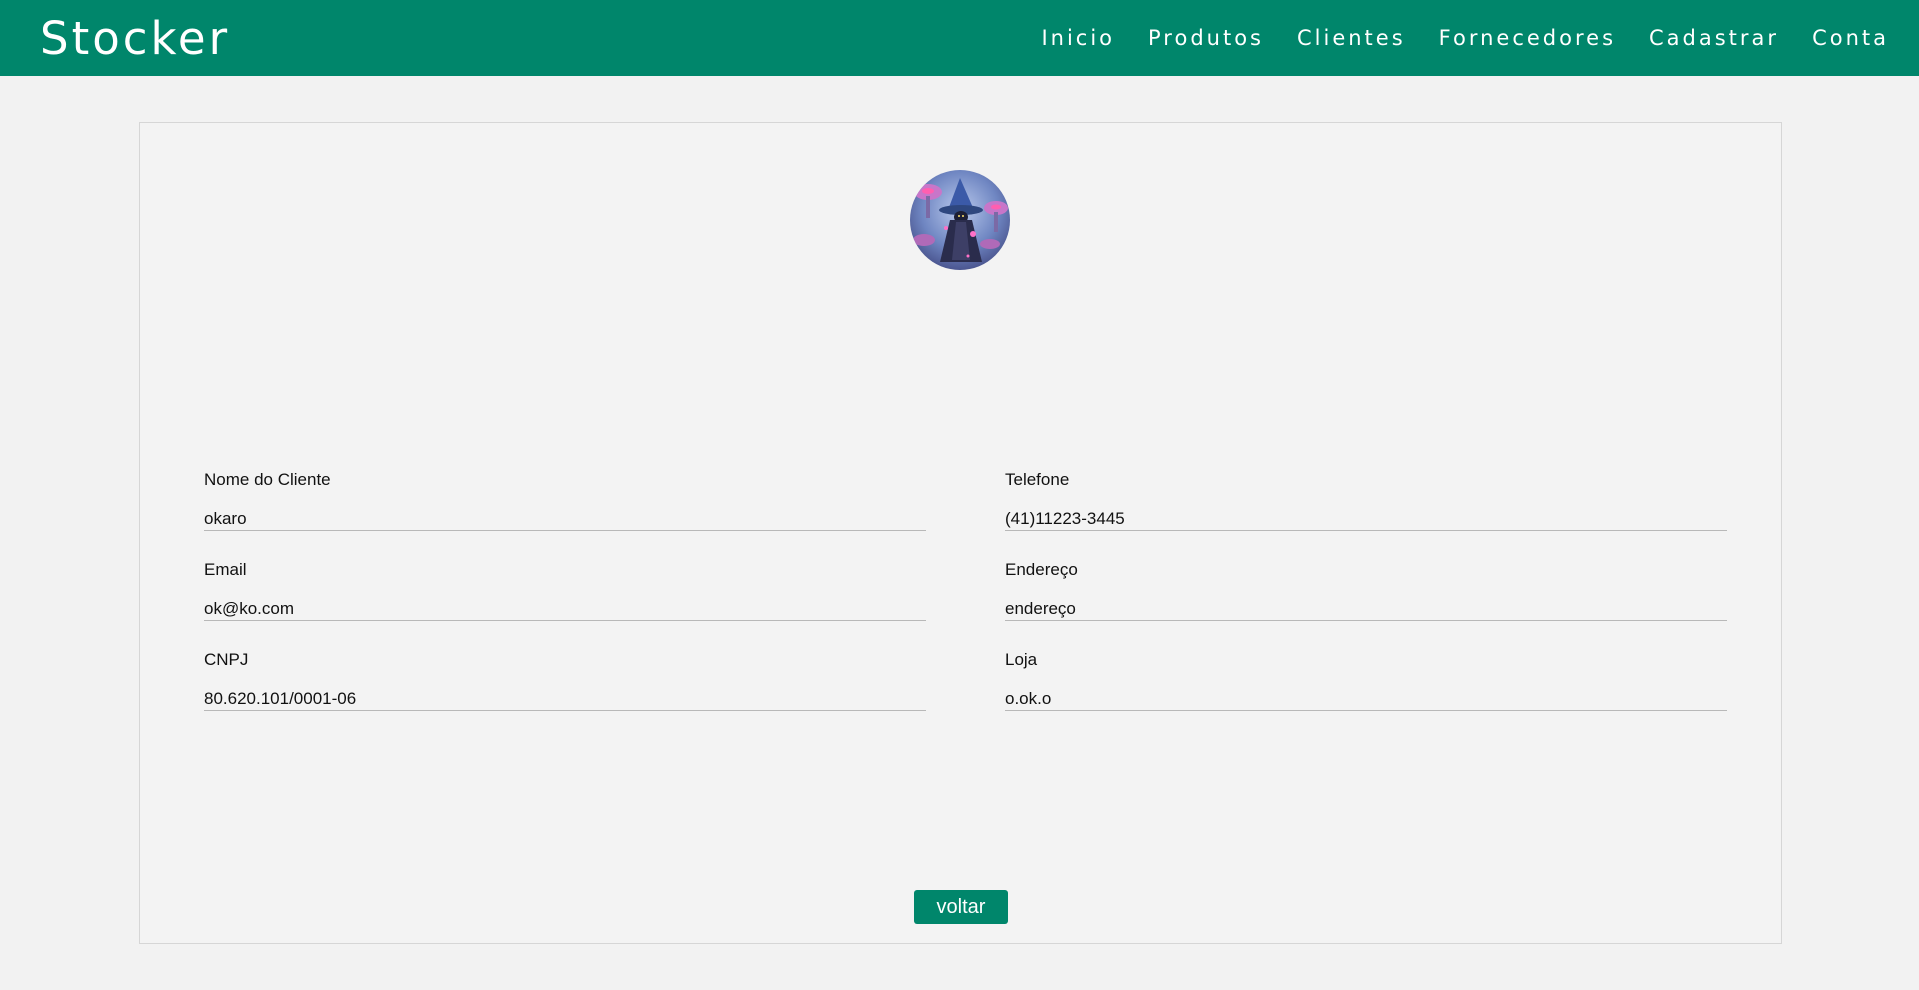  I want to click on nav-link-conta: Conta, so click(1850, 38).